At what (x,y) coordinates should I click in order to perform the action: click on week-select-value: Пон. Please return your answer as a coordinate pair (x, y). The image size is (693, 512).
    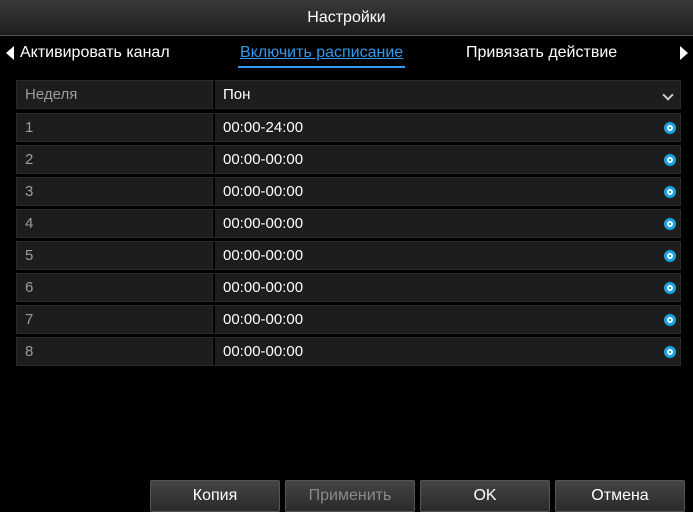
    Looking at the image, I should click on (237, 94).